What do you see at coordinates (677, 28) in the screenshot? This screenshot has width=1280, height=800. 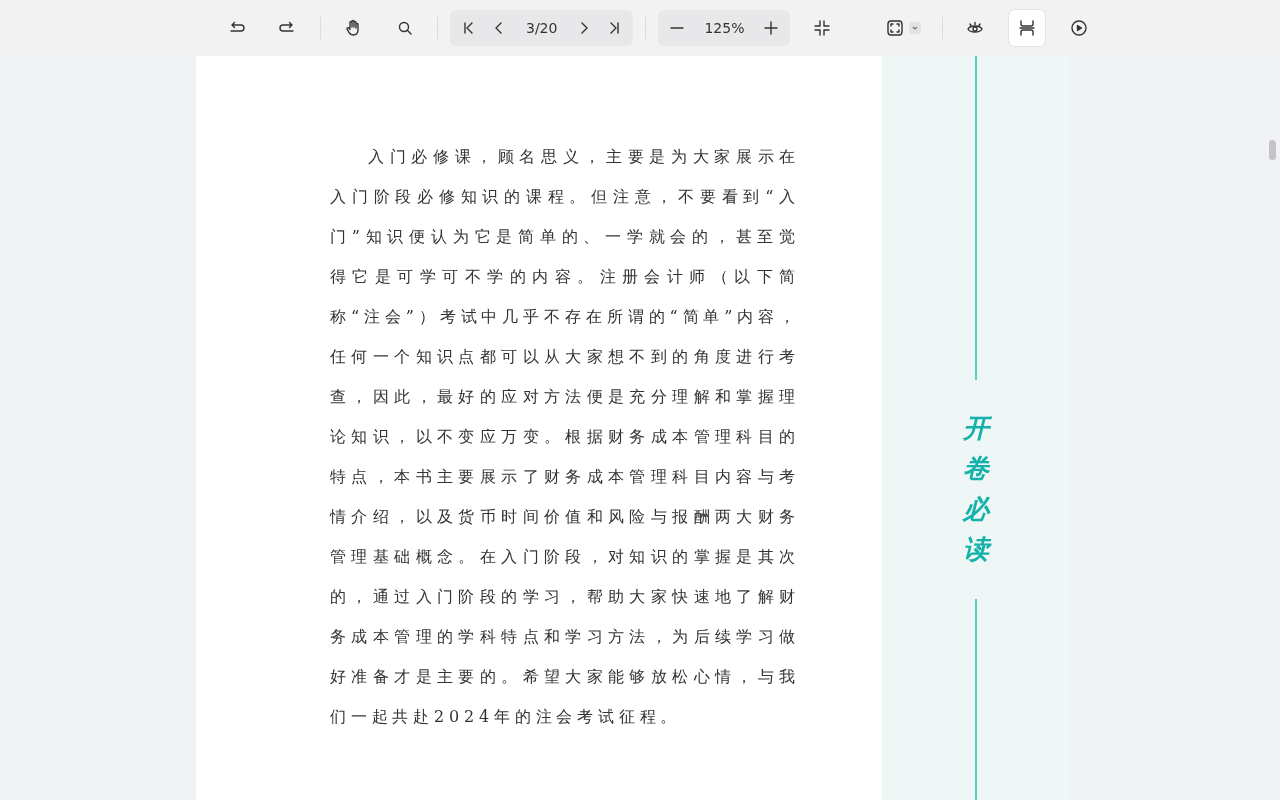 I see `minus-icon` at bounding box center [677, 28].